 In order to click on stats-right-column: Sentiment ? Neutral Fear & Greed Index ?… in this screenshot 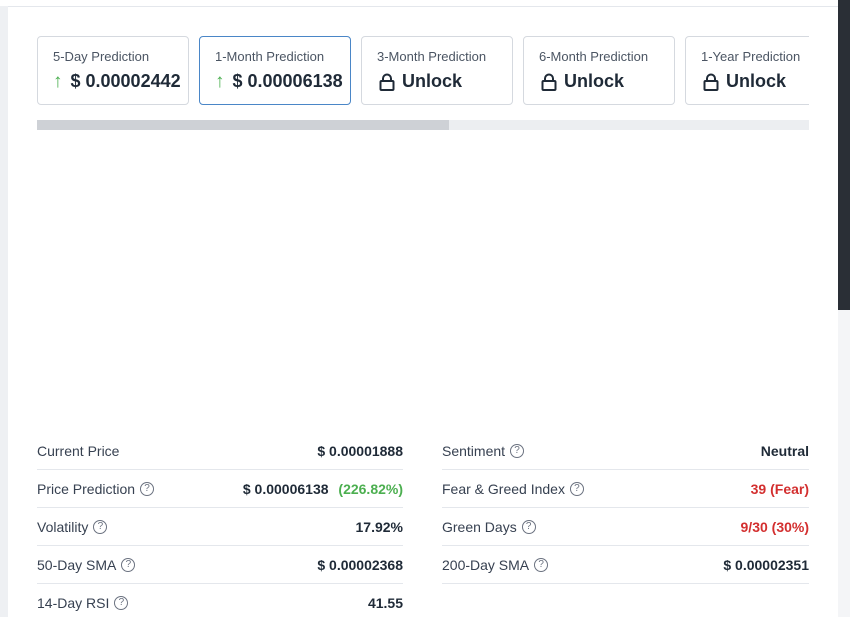, I will do `click(625, 508)`.